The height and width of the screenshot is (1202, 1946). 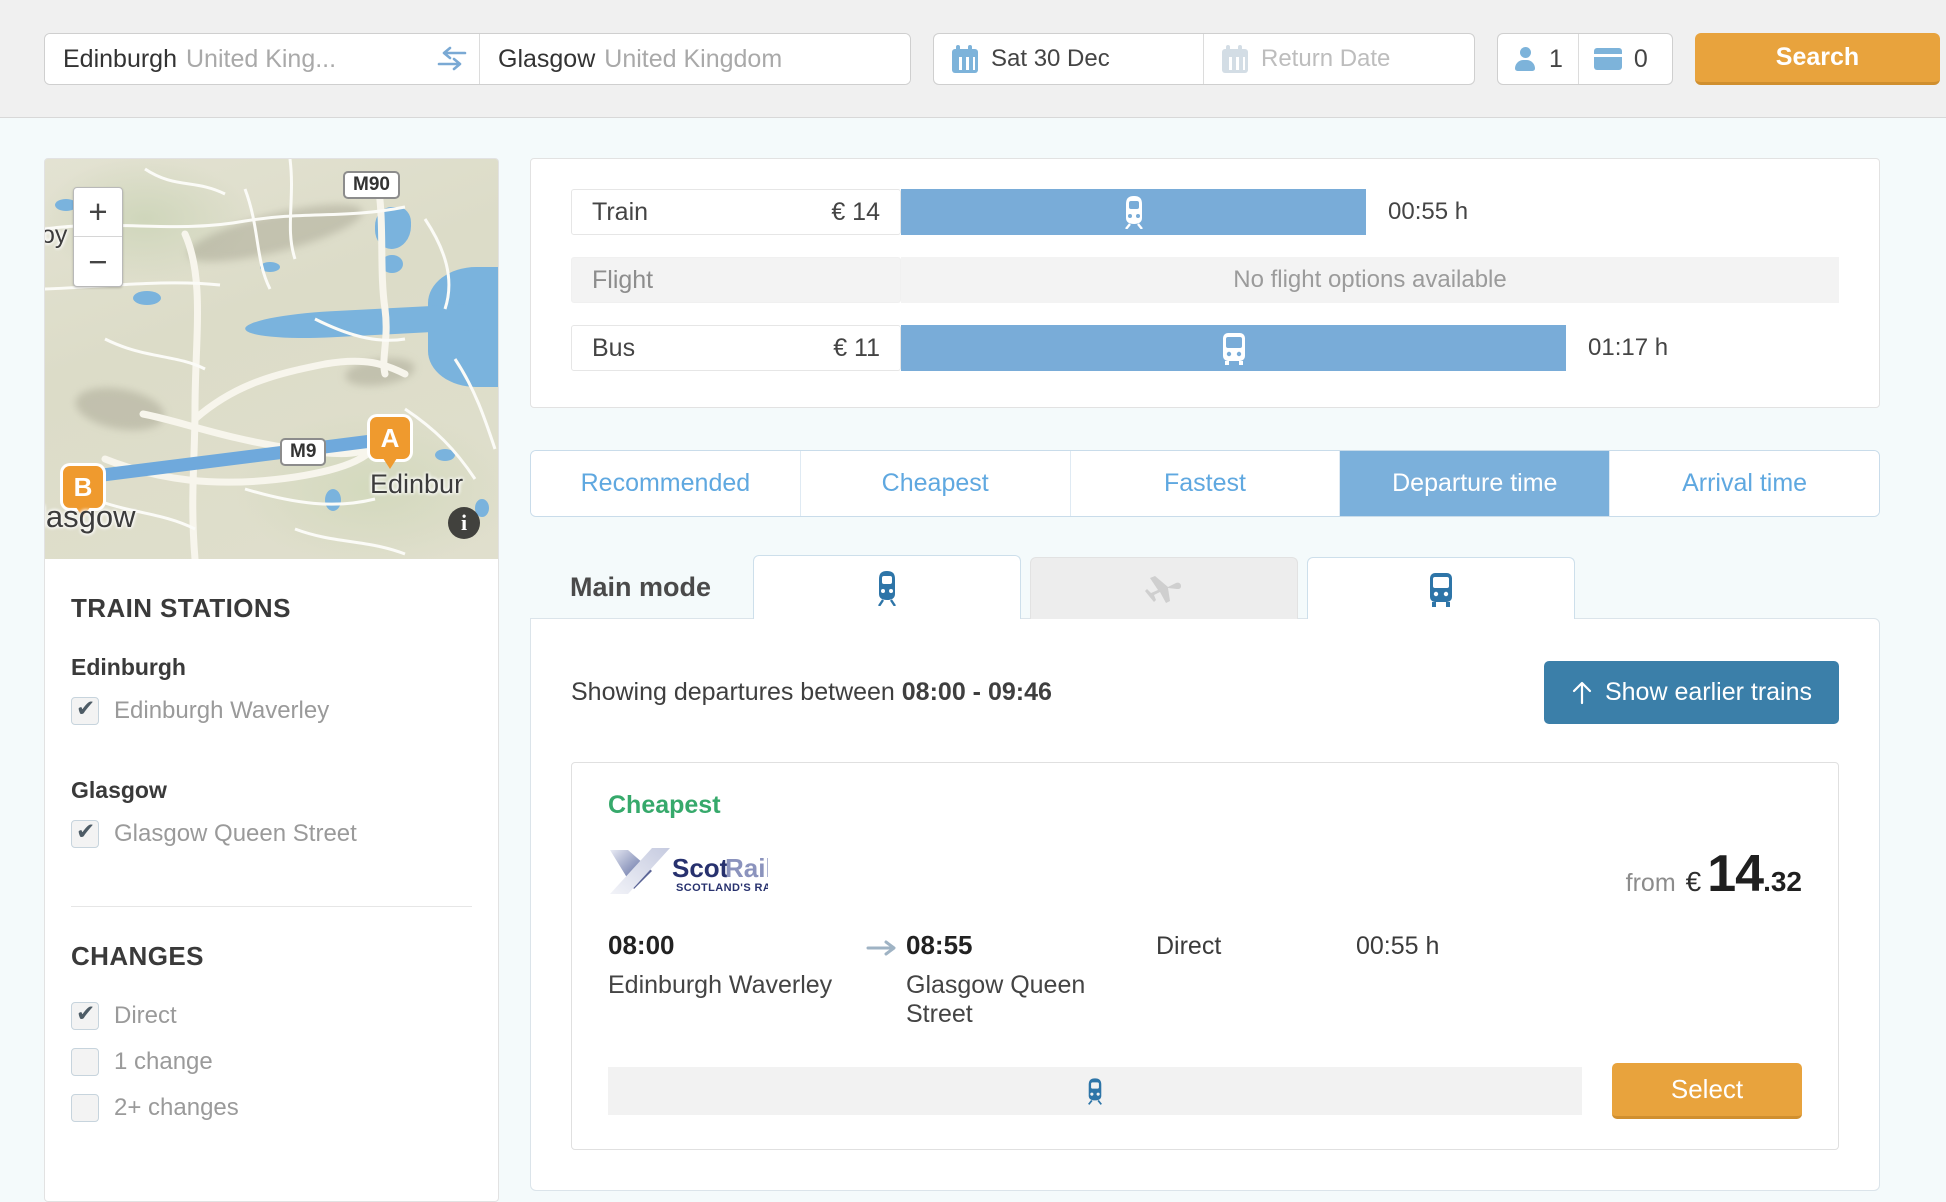 What do you see at coordinates (1650, 883) in the screenshot?
I see `price-from-label: from` at bounding box center [1650, 883].